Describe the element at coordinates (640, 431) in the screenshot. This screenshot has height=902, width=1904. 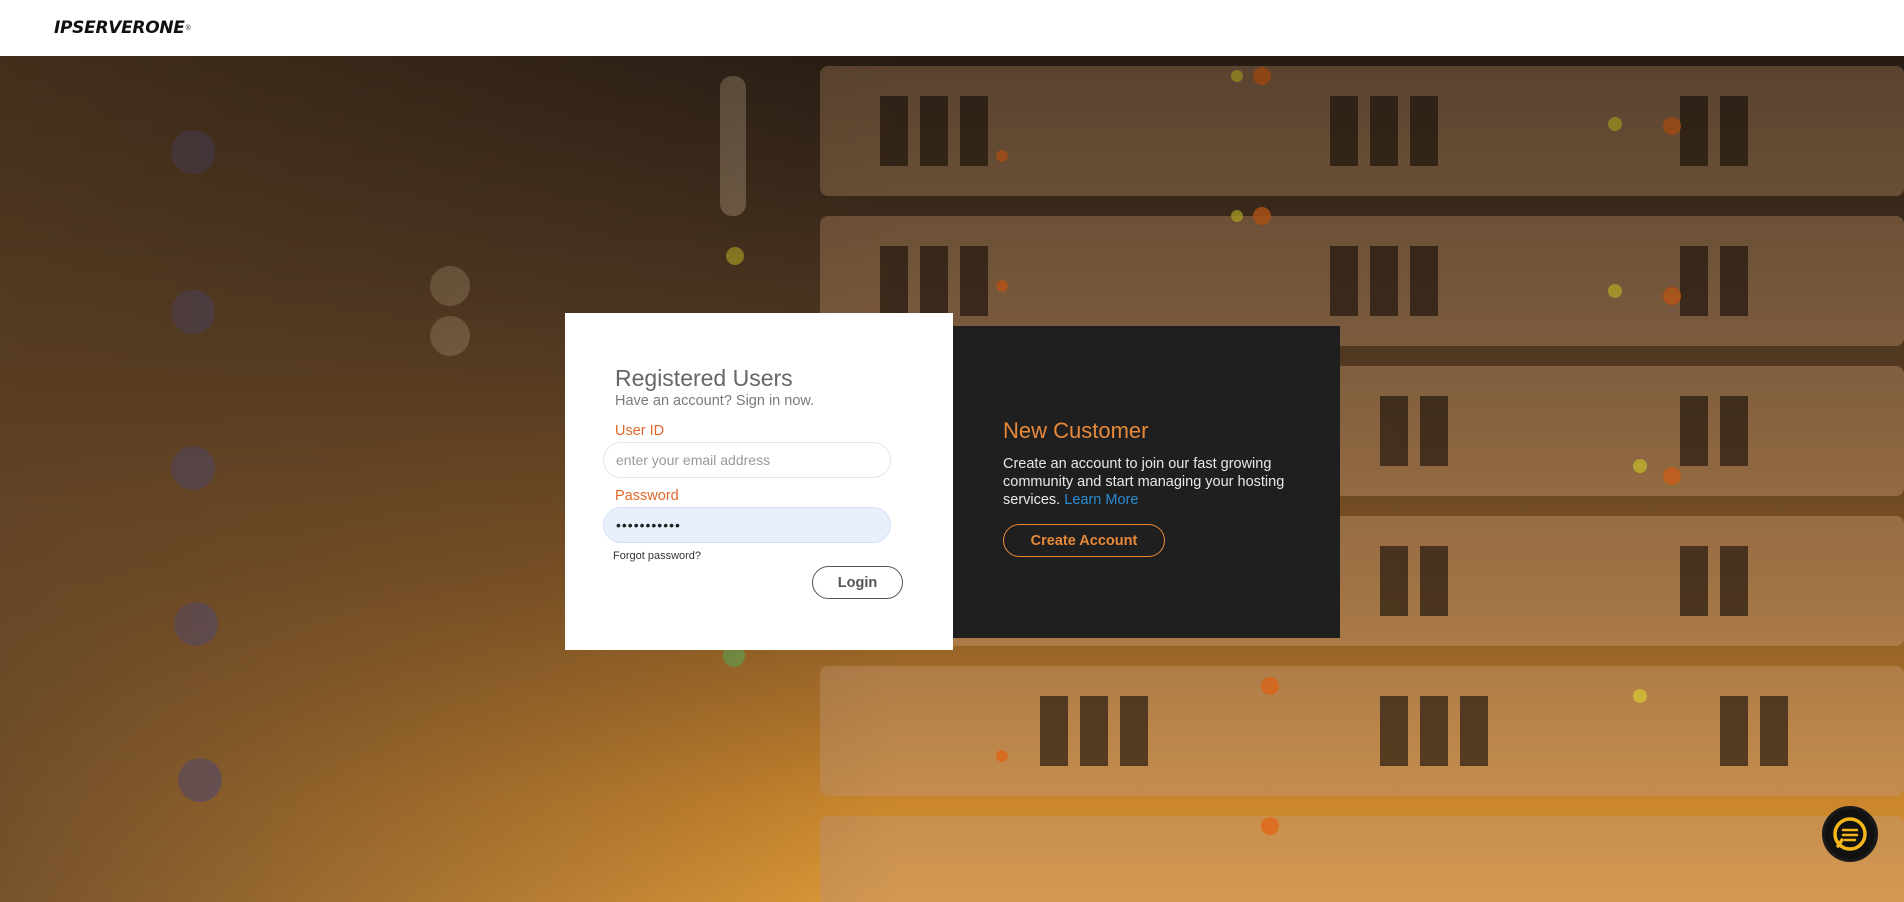
I see `user-id-label: User ID` at that location.